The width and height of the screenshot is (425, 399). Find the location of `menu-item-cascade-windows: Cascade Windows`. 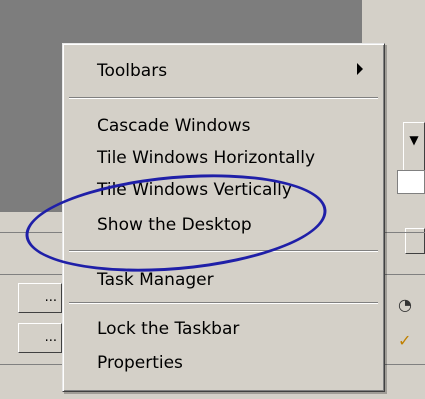

menu-item-cascade-windows: Cascade Windows is located at coordinates (173, 126).